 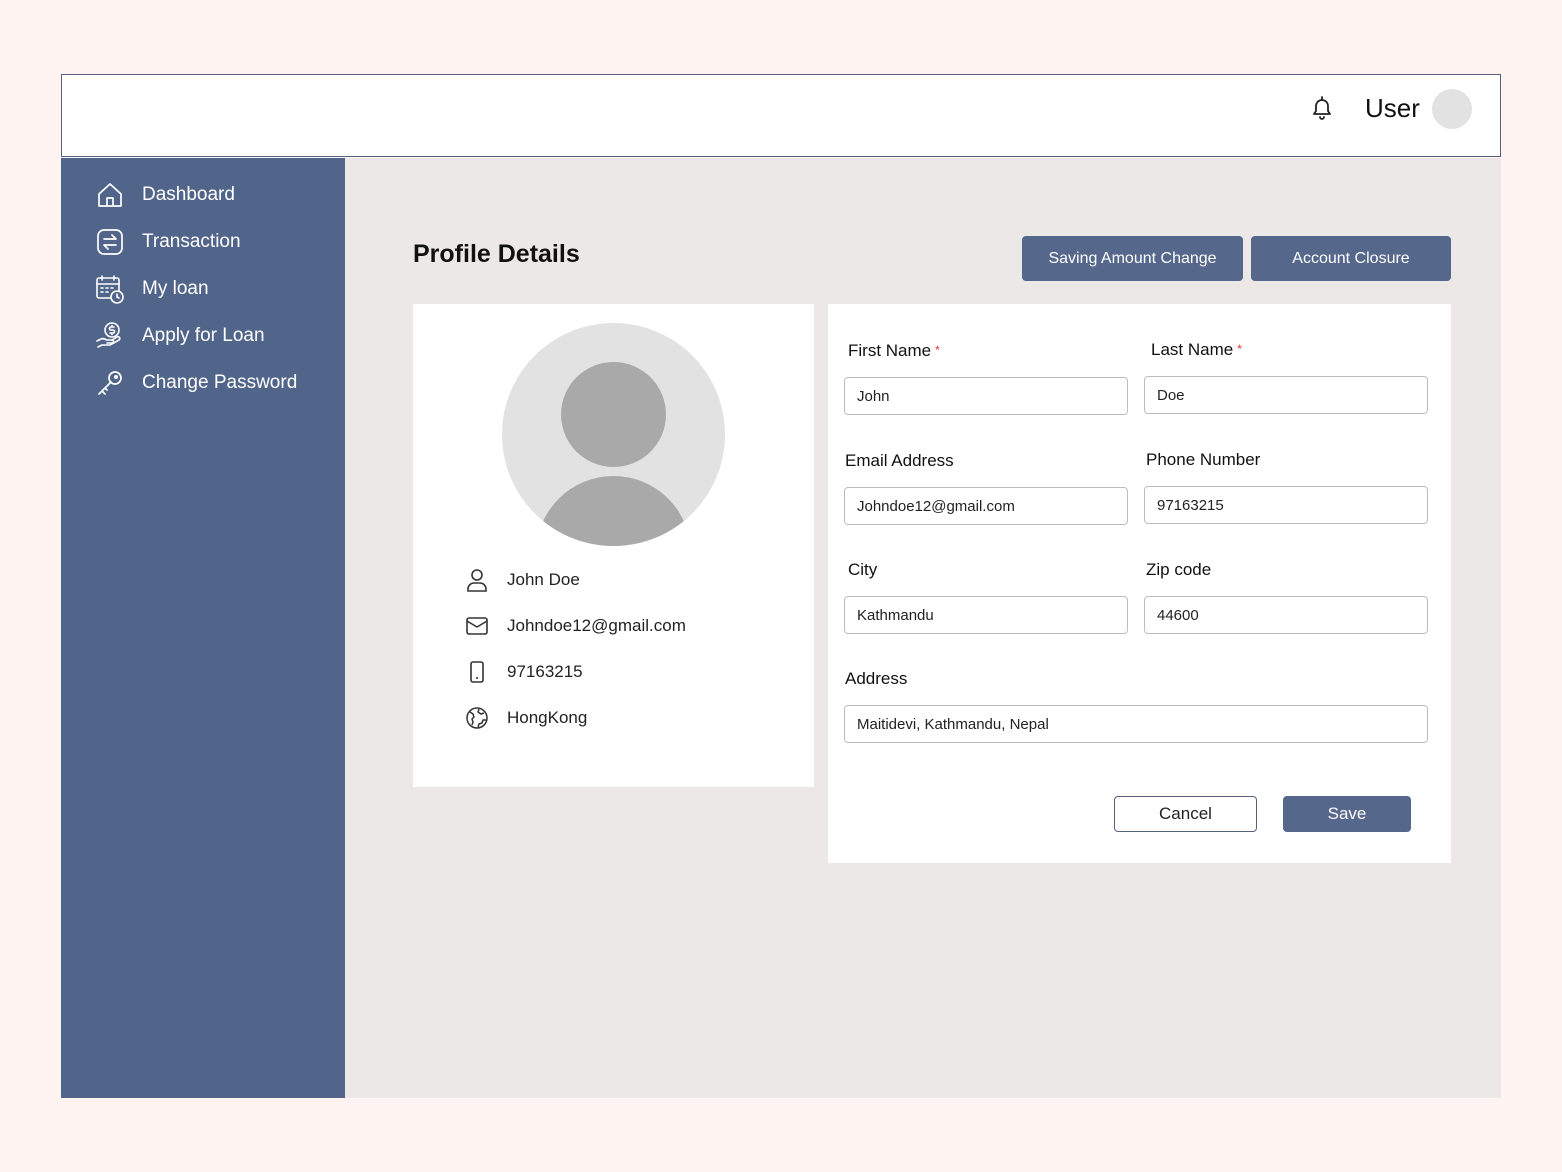 I want to click on profile-country: HongKong, so click(x=547, y=717).